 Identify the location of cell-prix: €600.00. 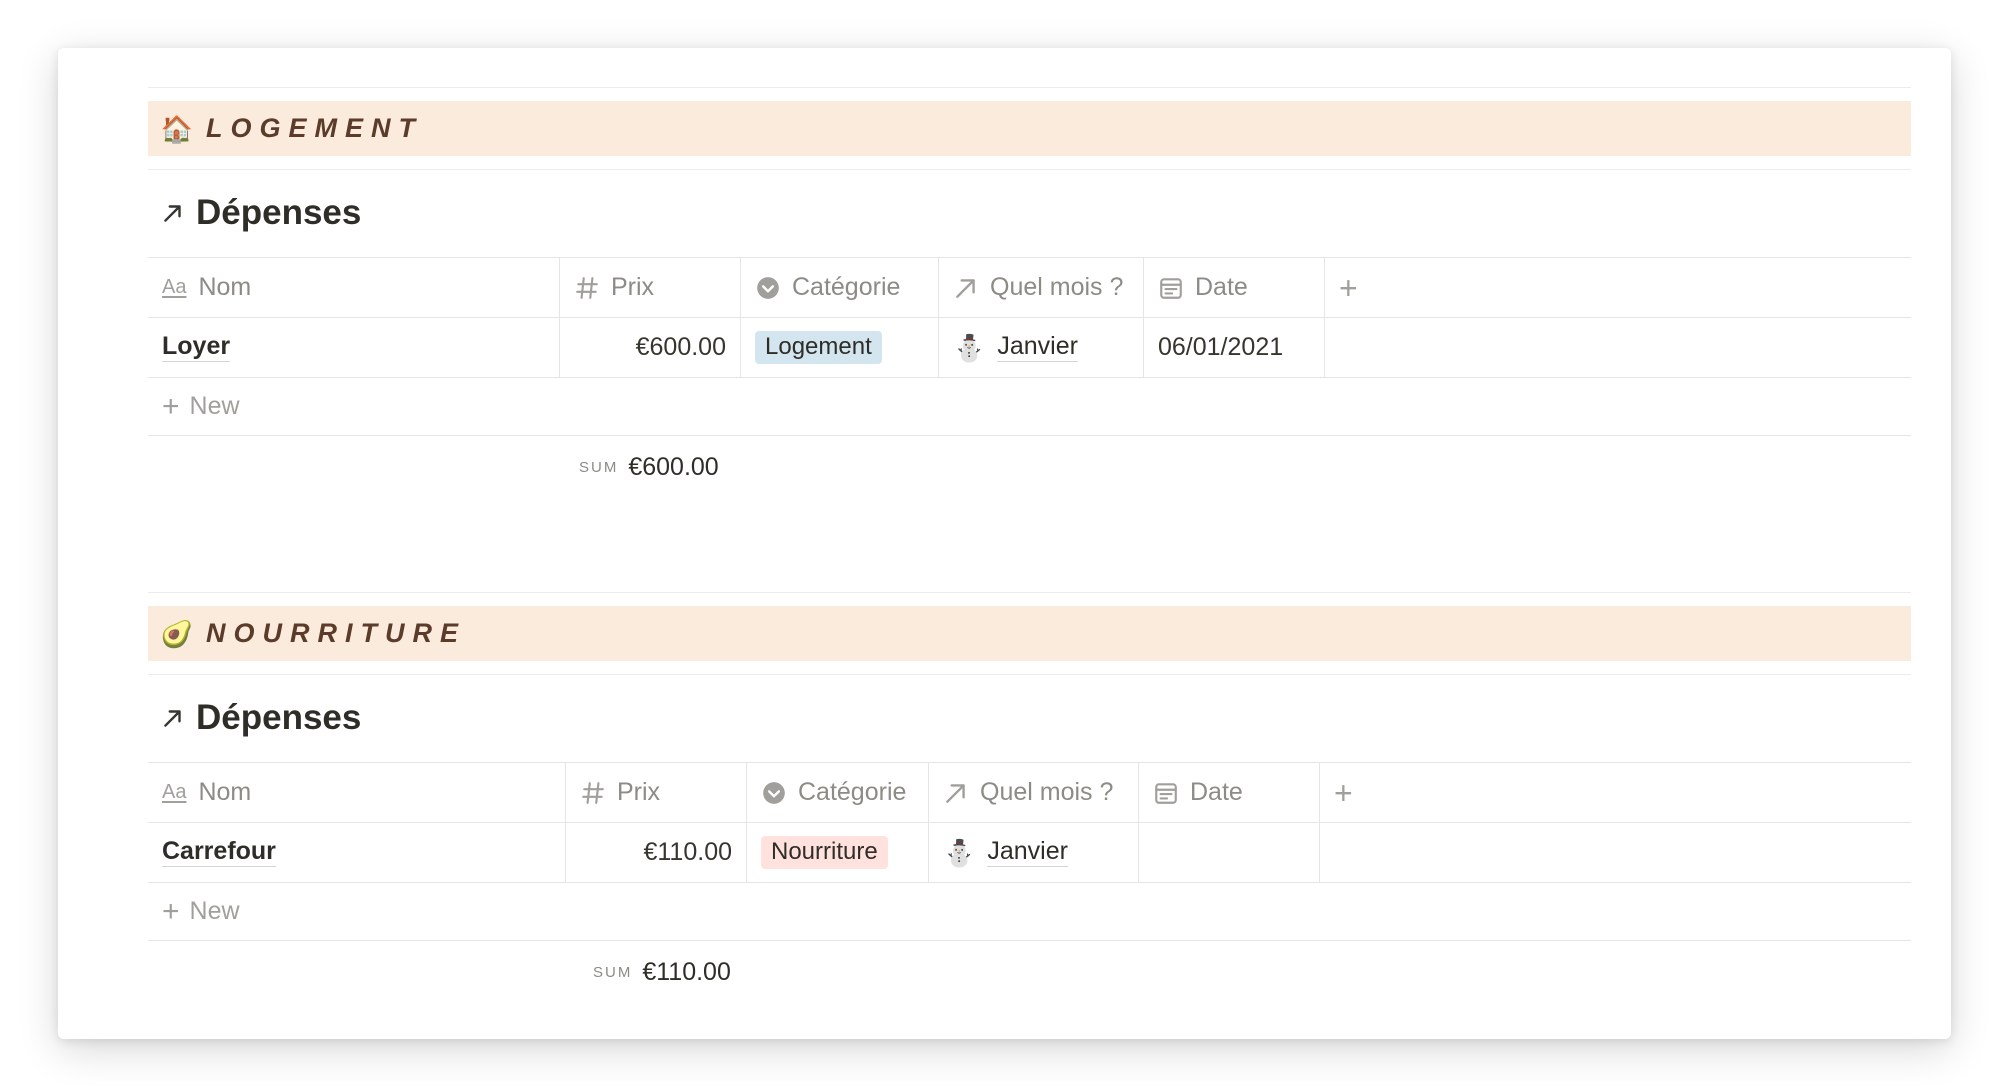
(650, 347).